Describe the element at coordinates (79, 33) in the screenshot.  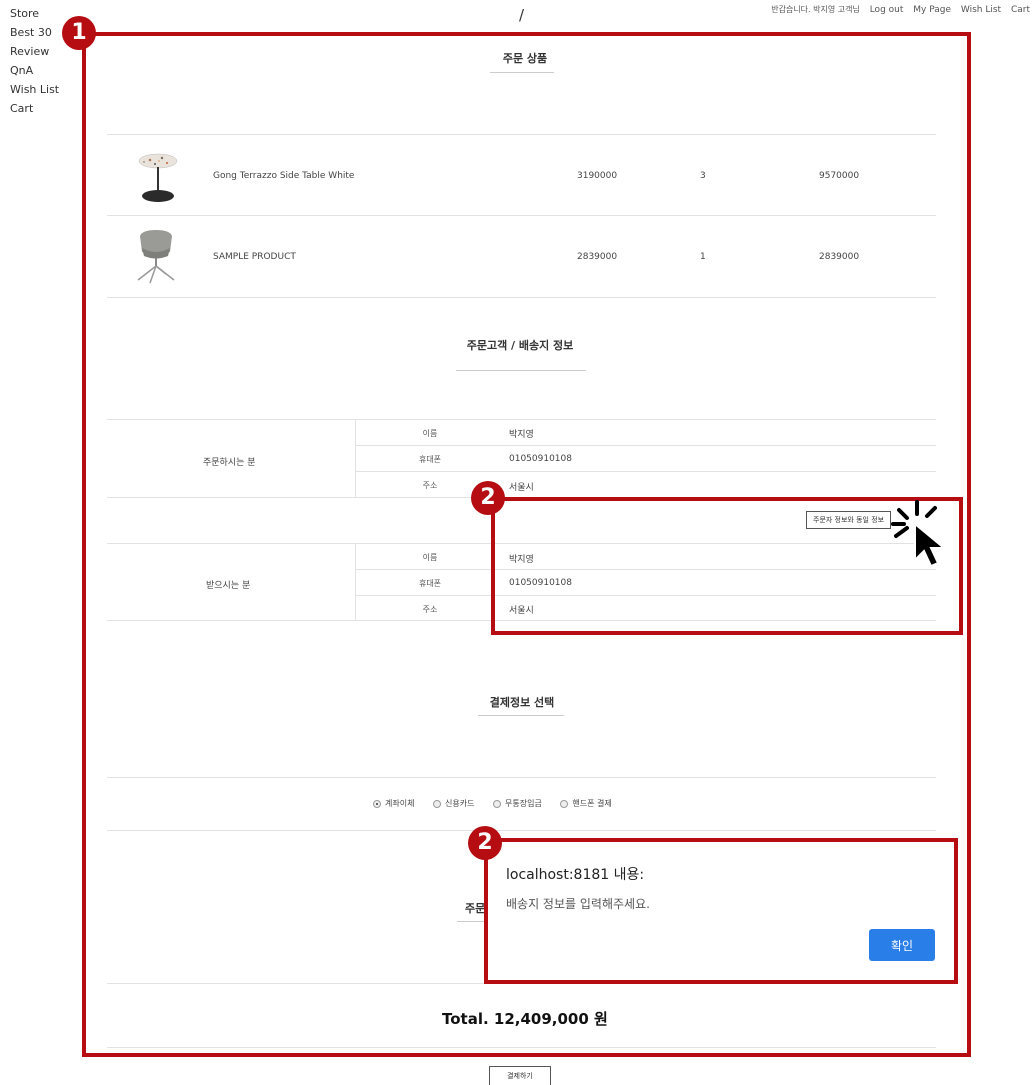
I see `annotation-badge-1: 1` at that location.